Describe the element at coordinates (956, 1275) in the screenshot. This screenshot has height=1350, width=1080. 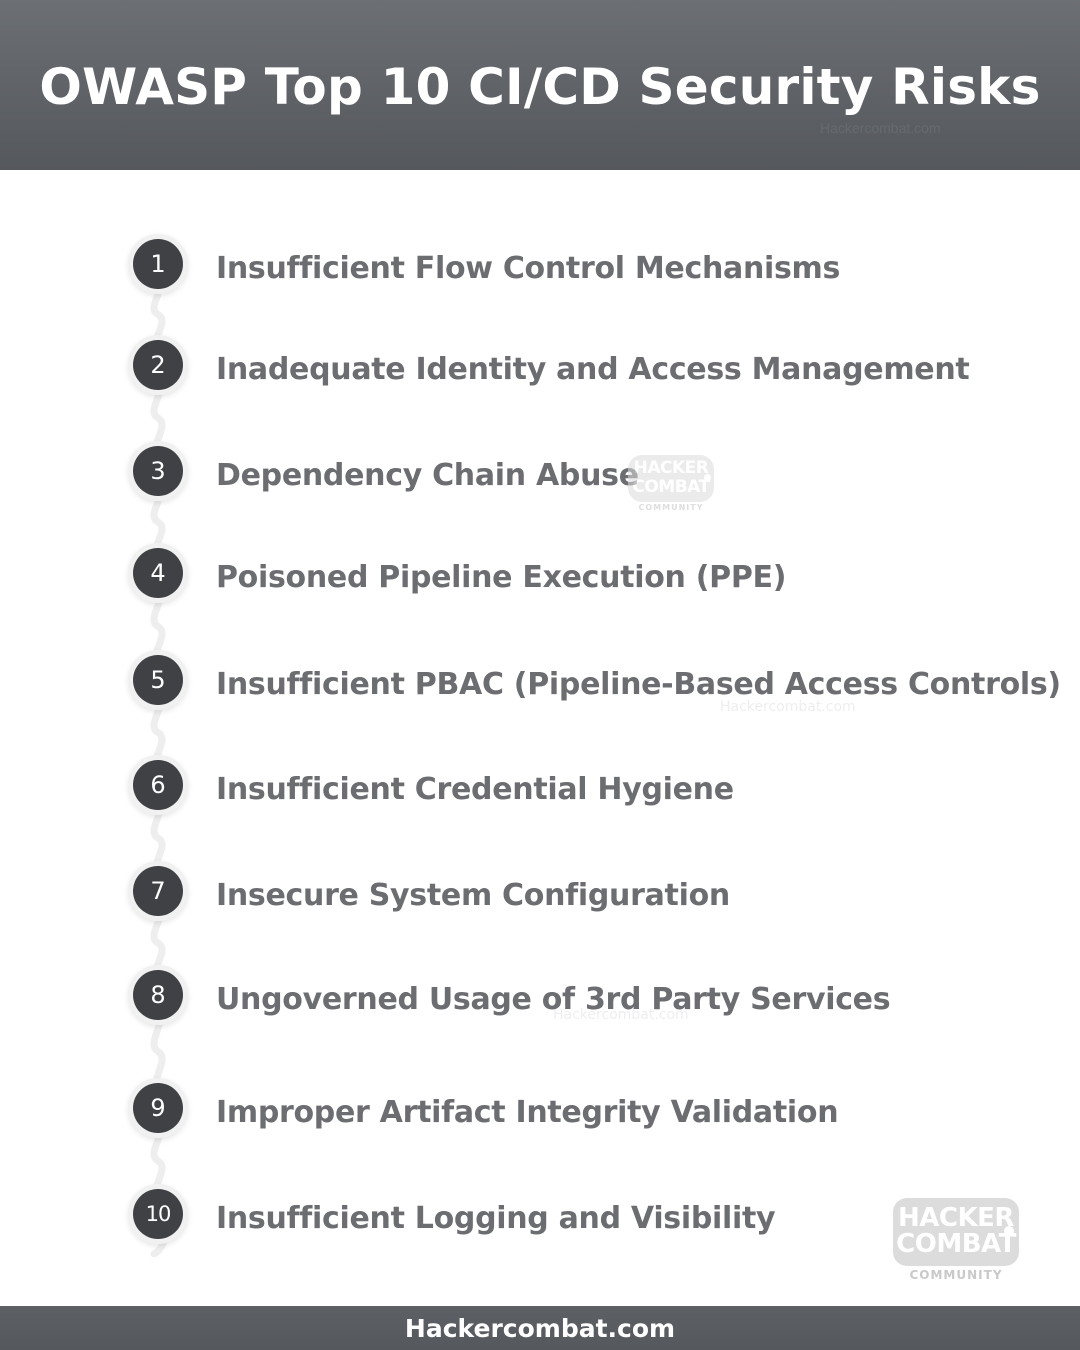
I see `brand-logo-tagline: COMMUNITY` at that location.